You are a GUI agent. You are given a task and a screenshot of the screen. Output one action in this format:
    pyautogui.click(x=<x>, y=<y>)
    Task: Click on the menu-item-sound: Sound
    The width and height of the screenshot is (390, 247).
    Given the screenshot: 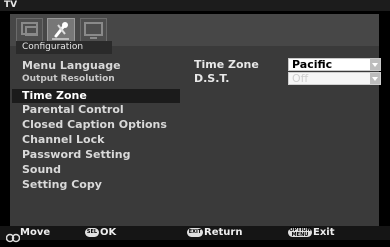 What is the action you would take?
    pyautogui.click(x=41, y=169)
    